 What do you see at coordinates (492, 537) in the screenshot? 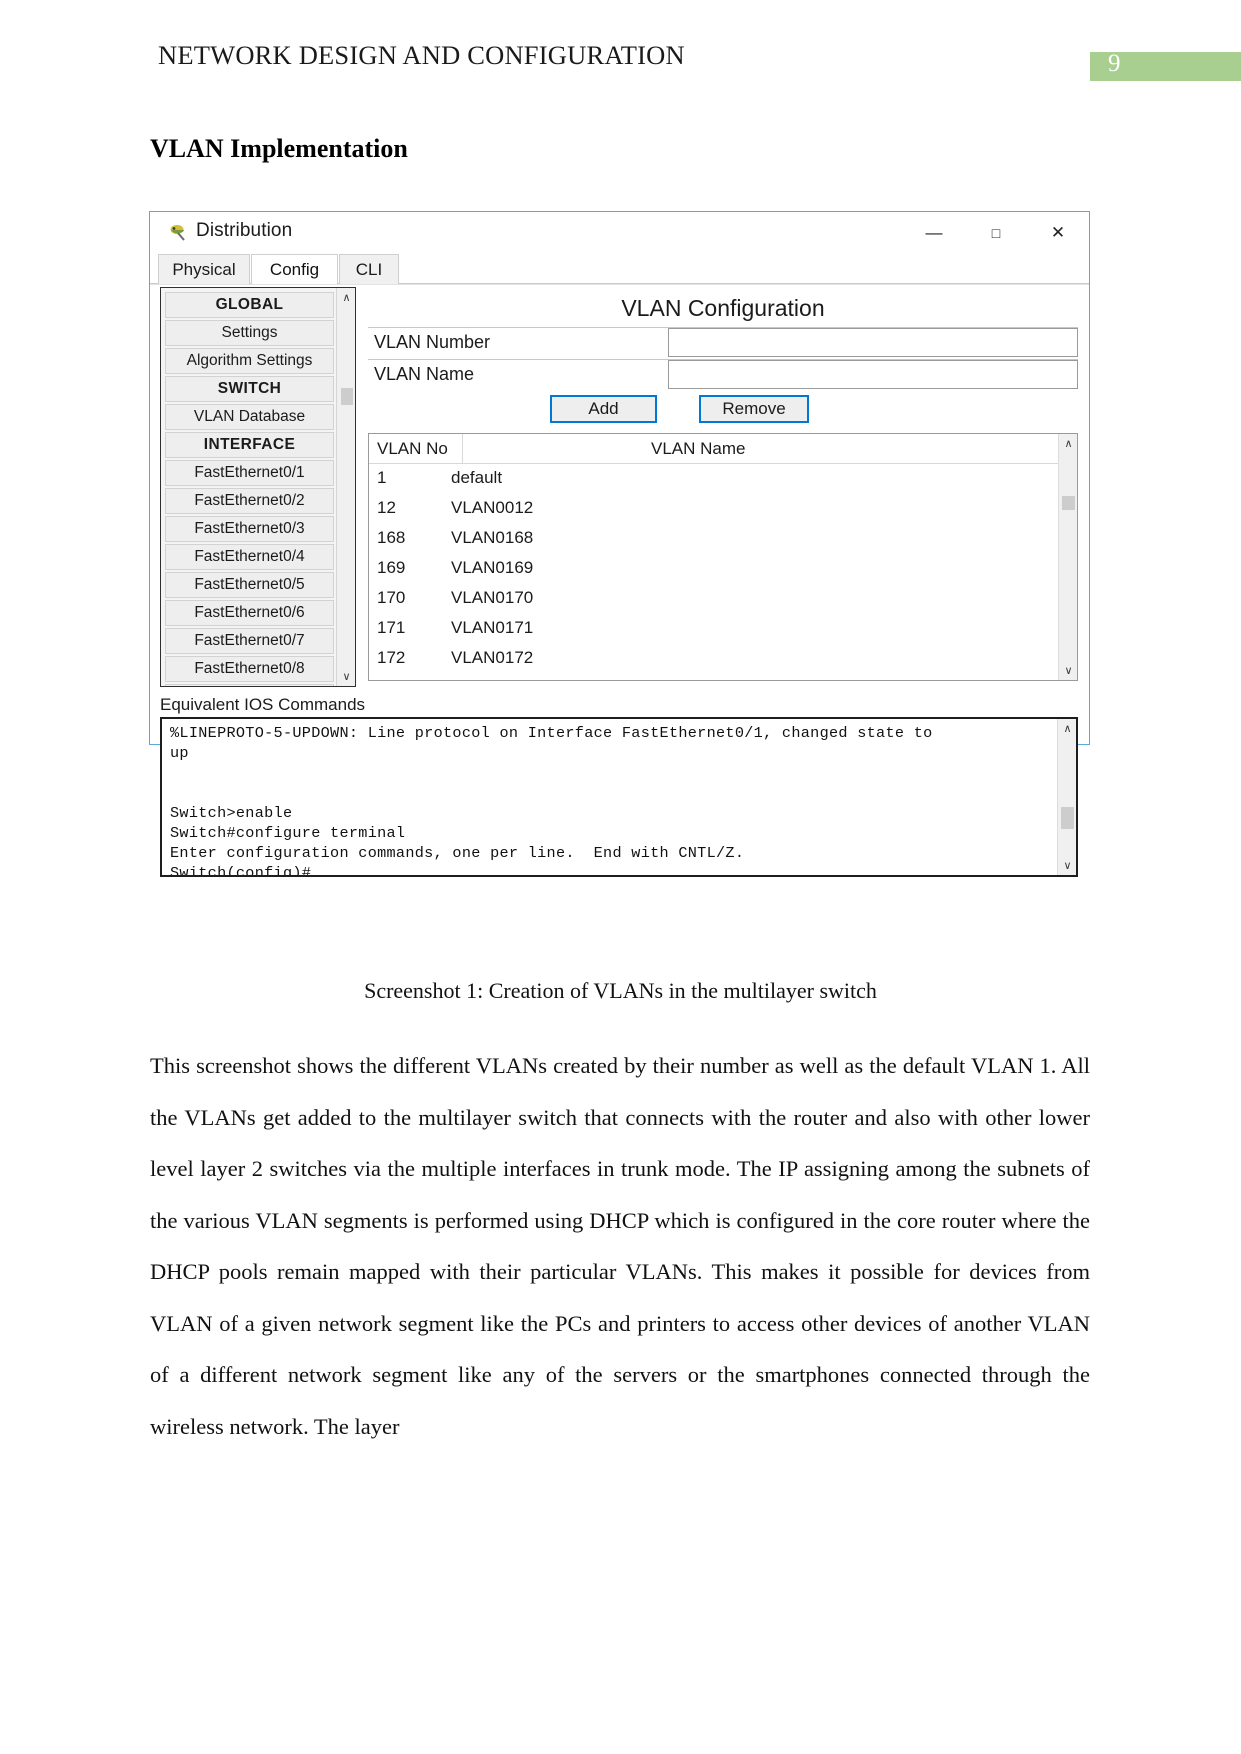
I see `cell-vlan-name: VLAN0168` at bounding box center [492, 537].